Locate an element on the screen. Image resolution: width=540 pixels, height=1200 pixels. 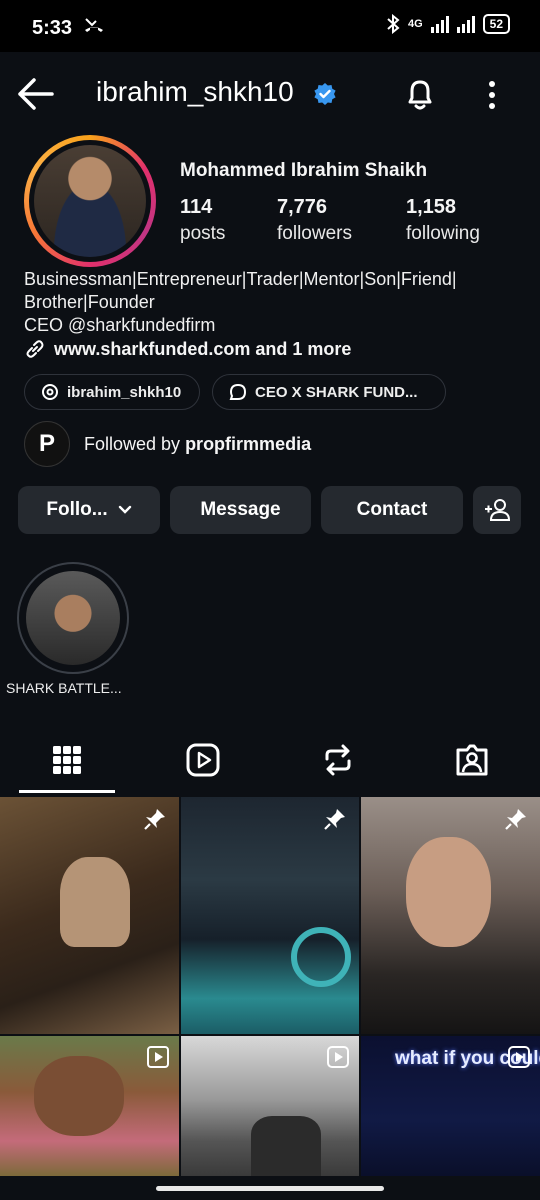
chat-icon is located at coordinates (238, 391).